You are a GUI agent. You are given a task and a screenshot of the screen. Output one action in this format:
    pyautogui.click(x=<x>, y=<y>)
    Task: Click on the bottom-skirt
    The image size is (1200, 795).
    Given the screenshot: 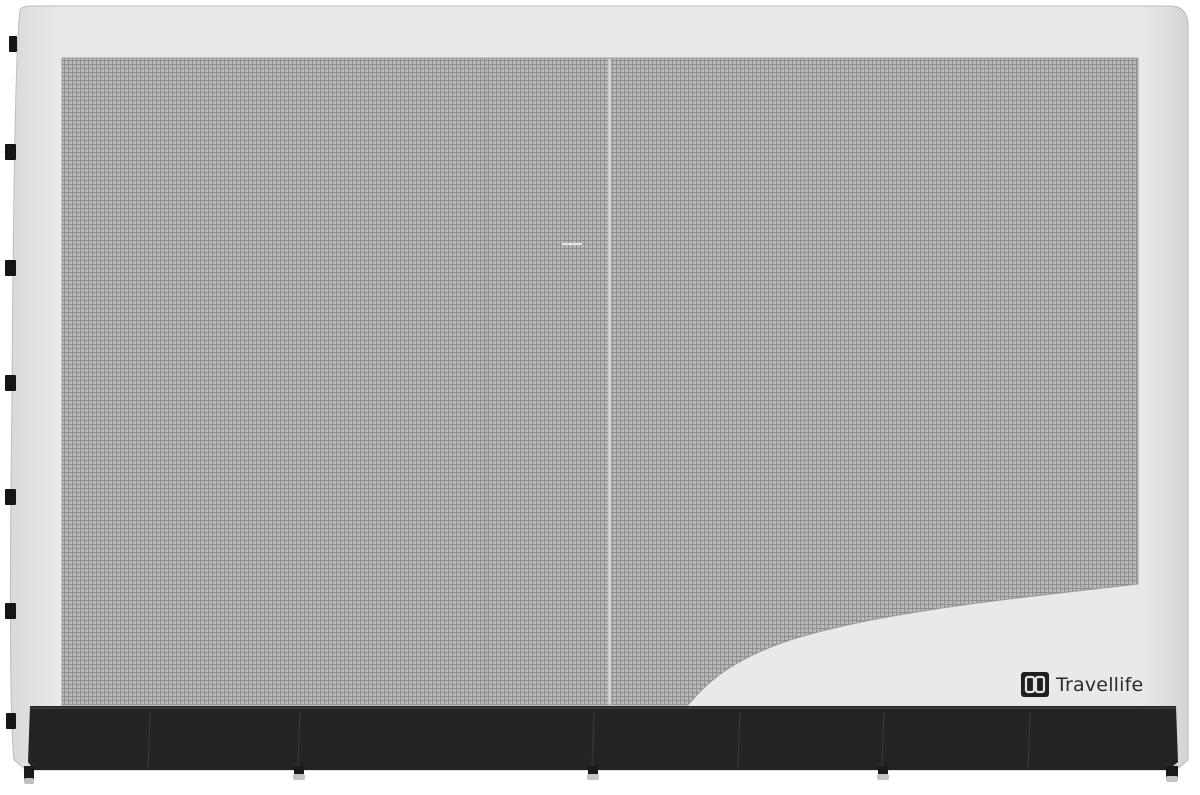 What is the action you would take?
    pyautogui.click(x=603, y=738)
    